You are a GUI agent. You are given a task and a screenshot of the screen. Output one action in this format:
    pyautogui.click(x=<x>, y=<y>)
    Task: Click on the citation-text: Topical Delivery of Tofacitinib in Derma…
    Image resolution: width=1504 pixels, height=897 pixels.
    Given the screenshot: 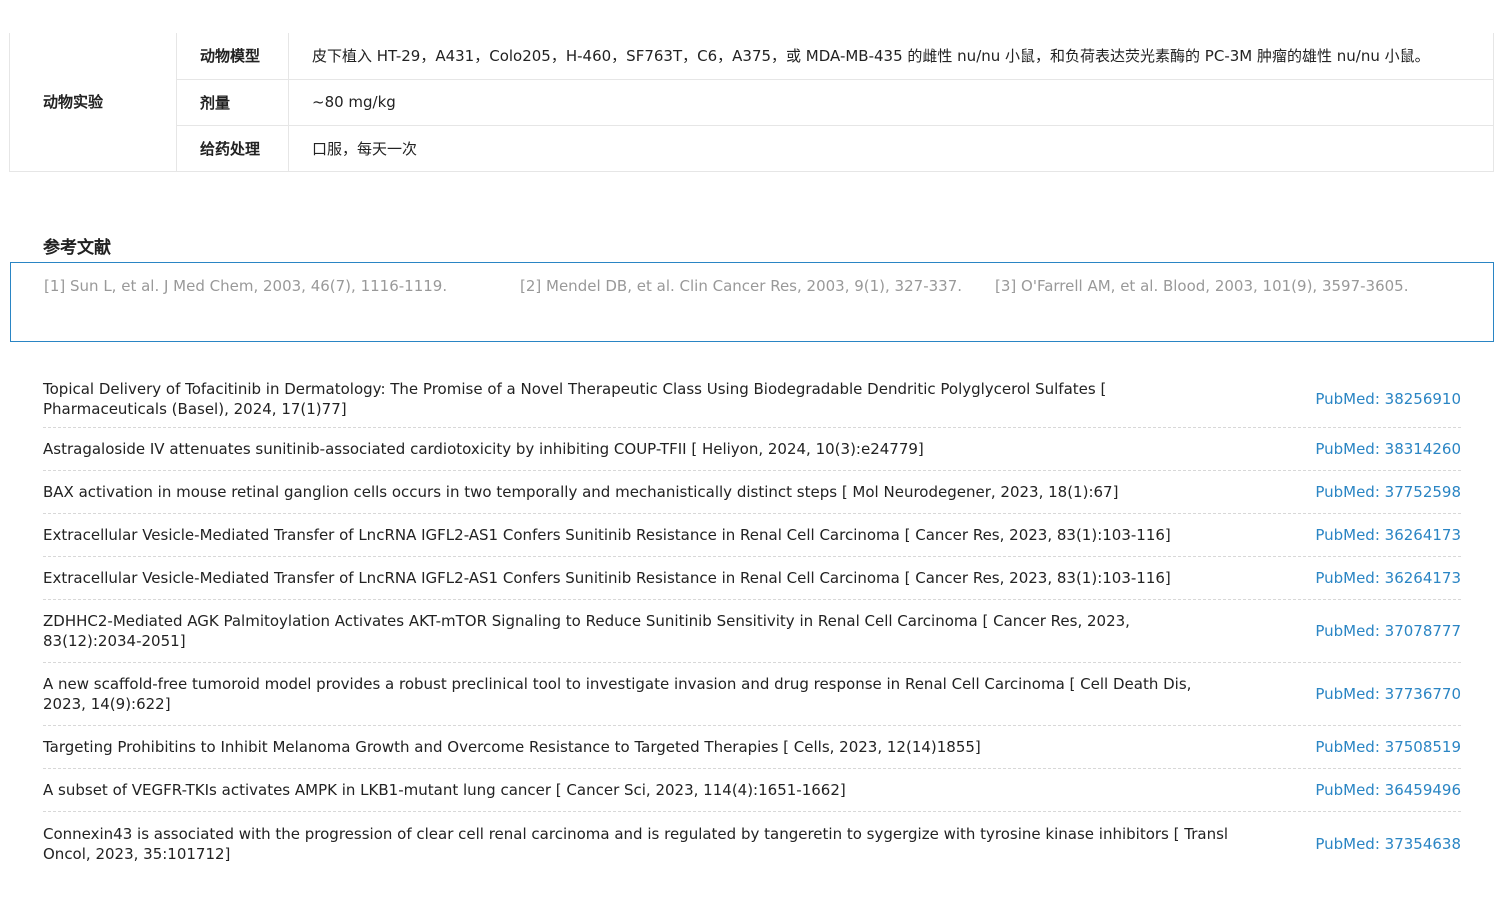 What is the action you would take?
    pyautogui.click(x=575, y=398)
    